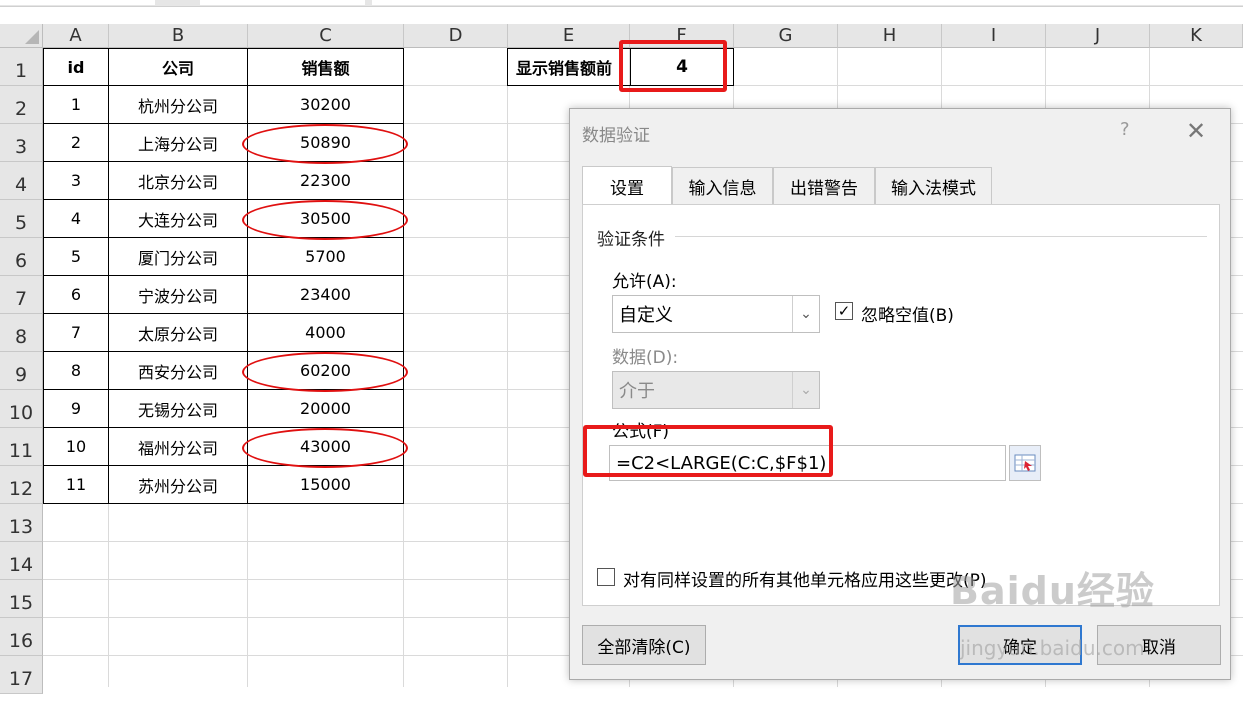 This screenshot has width=1243, height=702. Describe the element at coordinates (844, 311) in the screenshot. I see `ignore-blank-checkbox: ✓` at that location.